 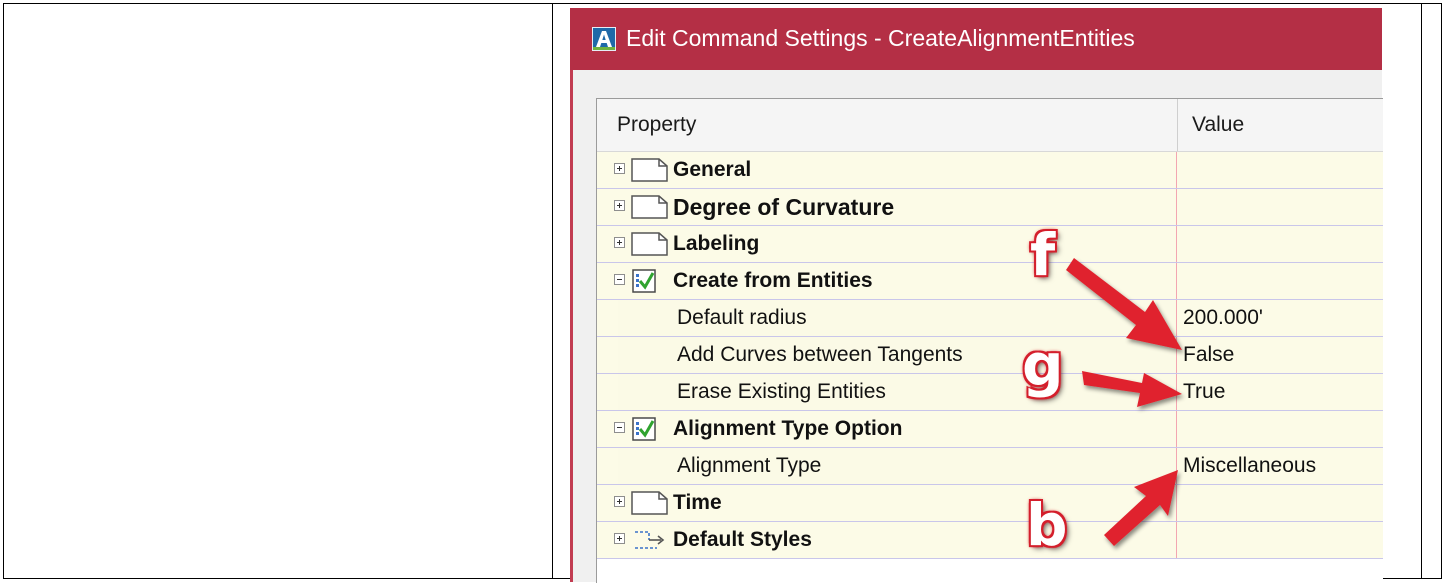 I want to click on category-row-labeling: Labeling, so click(x=990, y=244).